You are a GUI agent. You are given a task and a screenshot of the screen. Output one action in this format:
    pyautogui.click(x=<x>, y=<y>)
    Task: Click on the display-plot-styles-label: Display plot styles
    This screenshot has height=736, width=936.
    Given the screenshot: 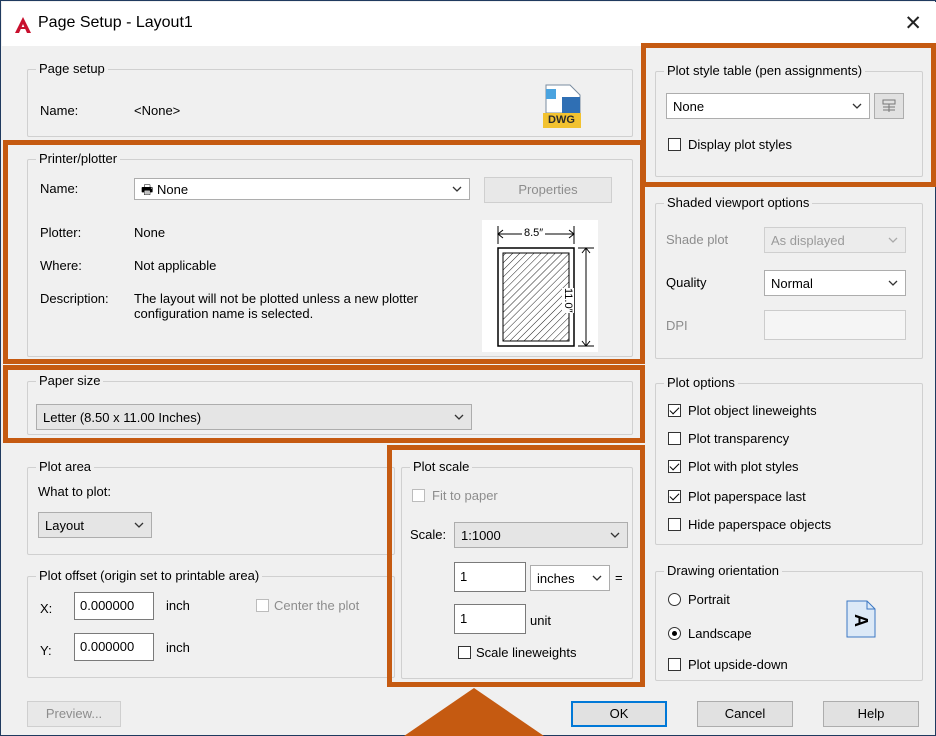 What is the action you would take?
    pyautogui.click(x=740, y=144)
    